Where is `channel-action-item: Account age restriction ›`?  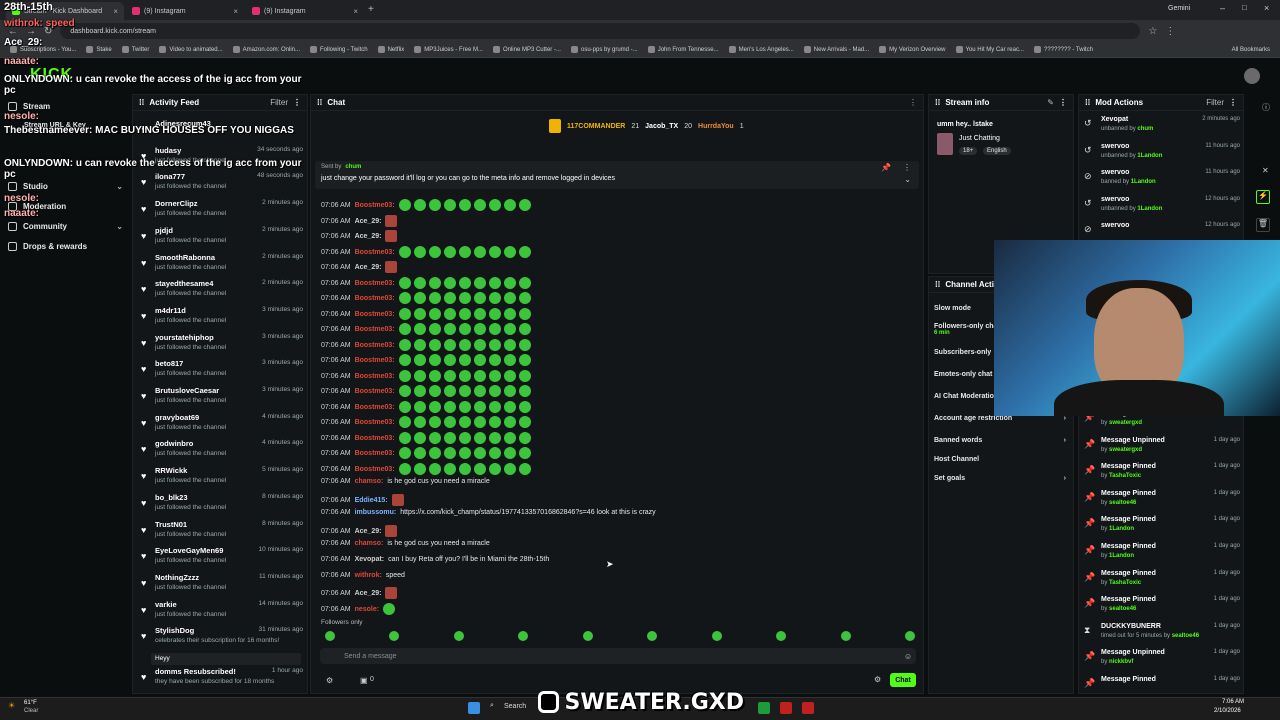 channel-action-item: Account age restriction › is located at coordinates (1002, 418).